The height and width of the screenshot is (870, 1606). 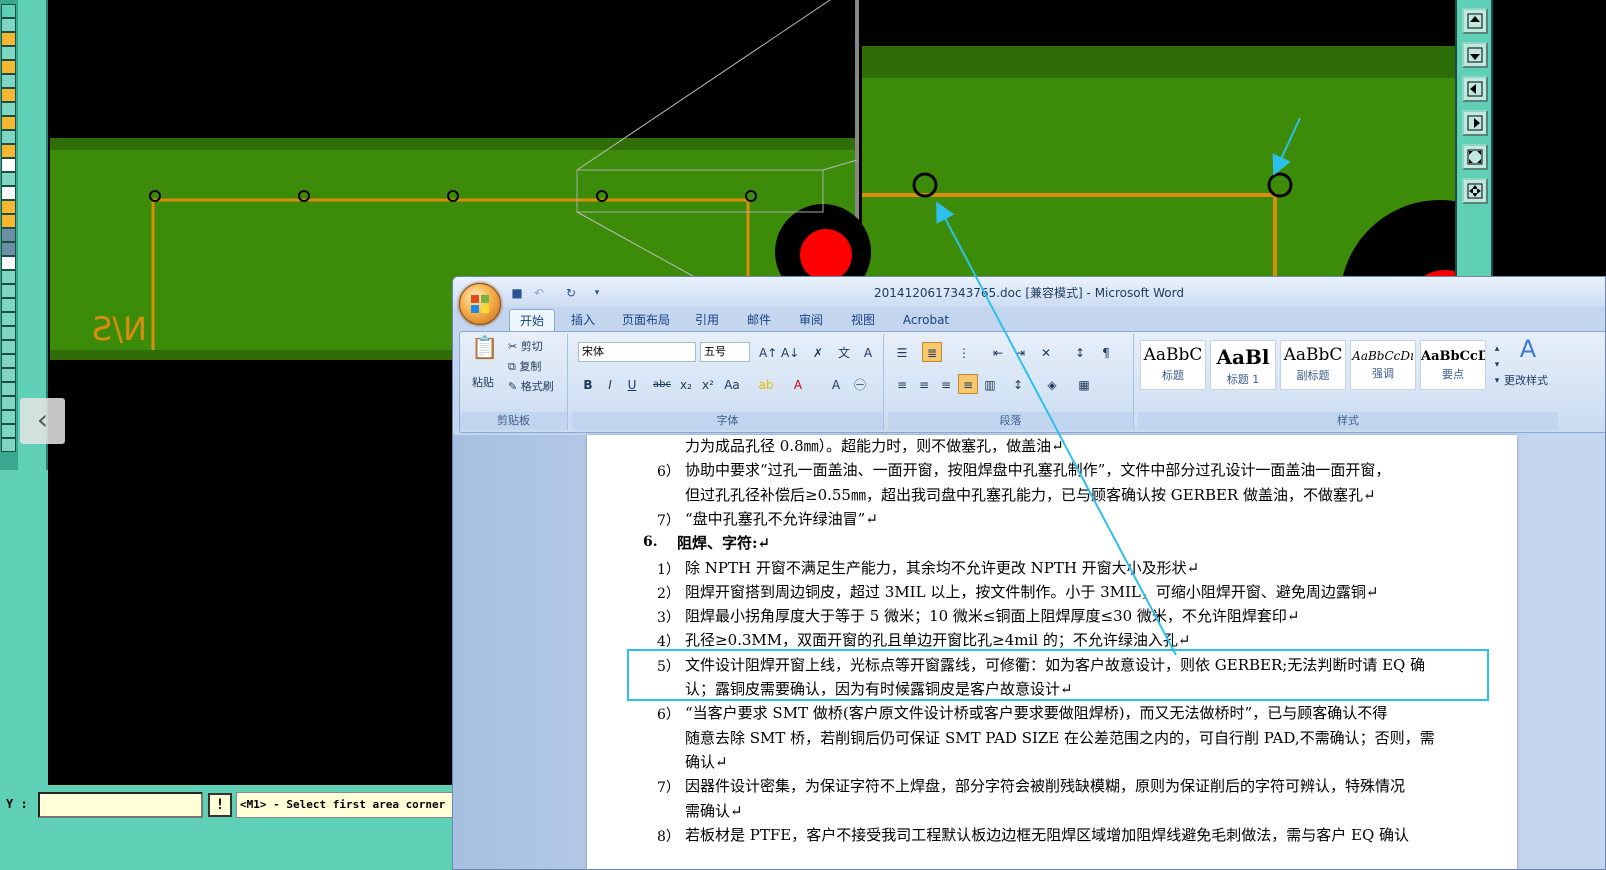 I want to click on change-case-icon: Aa, so click(x=732, y=384).